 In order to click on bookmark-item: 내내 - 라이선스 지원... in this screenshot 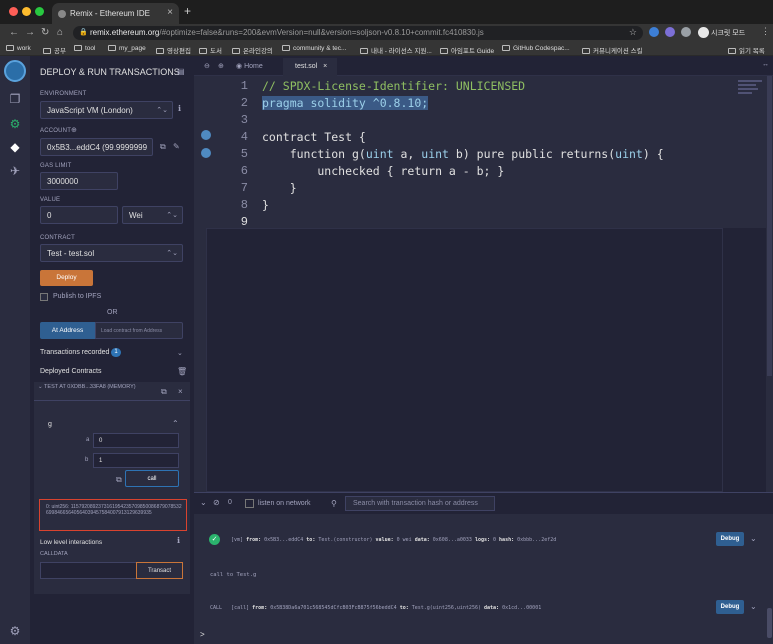, I will do `click(396, 50)`.